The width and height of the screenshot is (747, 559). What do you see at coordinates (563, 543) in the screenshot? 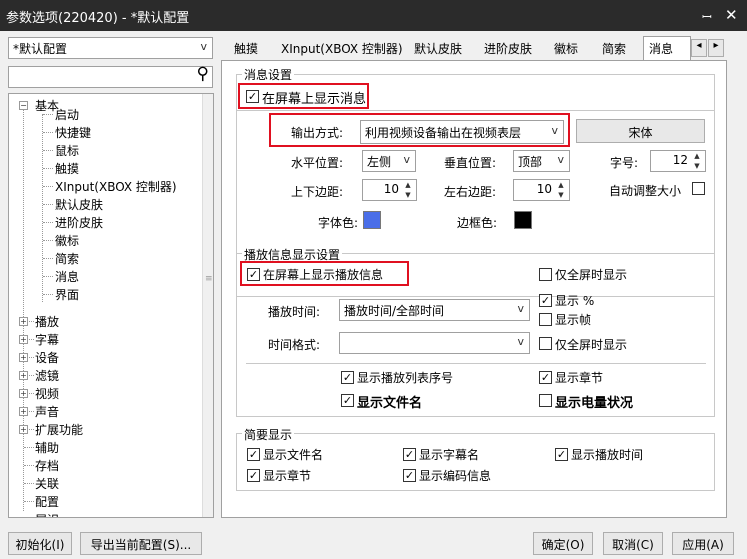
I see `ok-button: 确定(O)` at bounding box center [563, 543].